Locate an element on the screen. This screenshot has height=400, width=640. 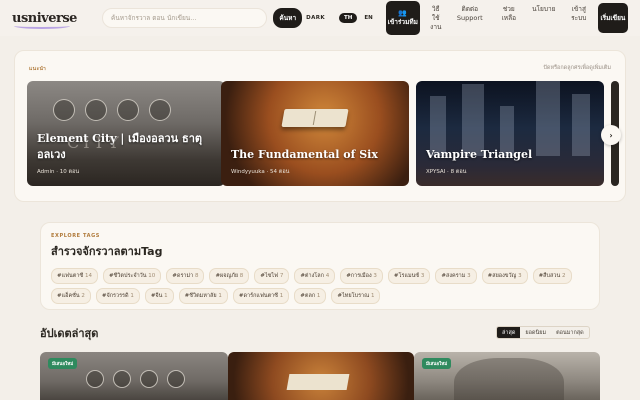
tag-name: #ต่างโลก is located at coordinates (312, 276).